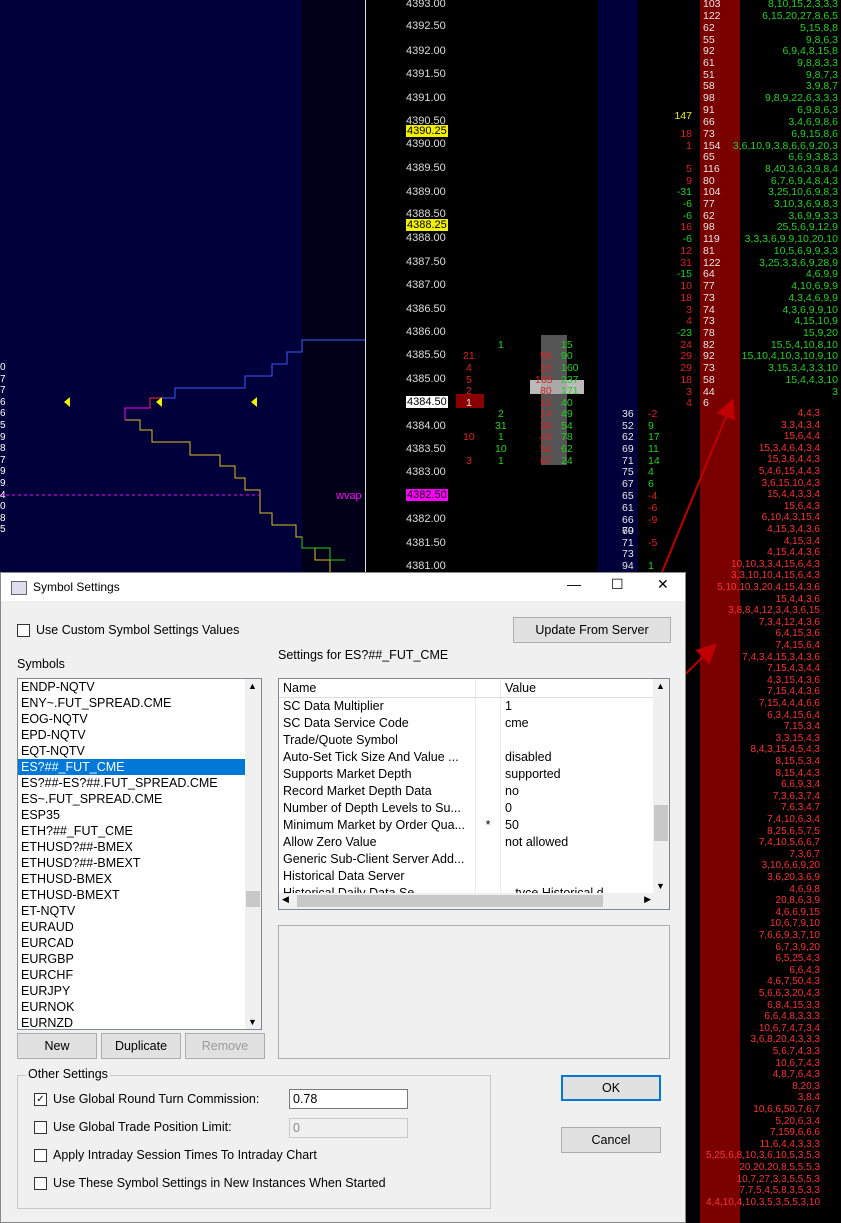  I want to click on symbol-list-item: ETHUSD?##-BMEXT, so click(139, 863).